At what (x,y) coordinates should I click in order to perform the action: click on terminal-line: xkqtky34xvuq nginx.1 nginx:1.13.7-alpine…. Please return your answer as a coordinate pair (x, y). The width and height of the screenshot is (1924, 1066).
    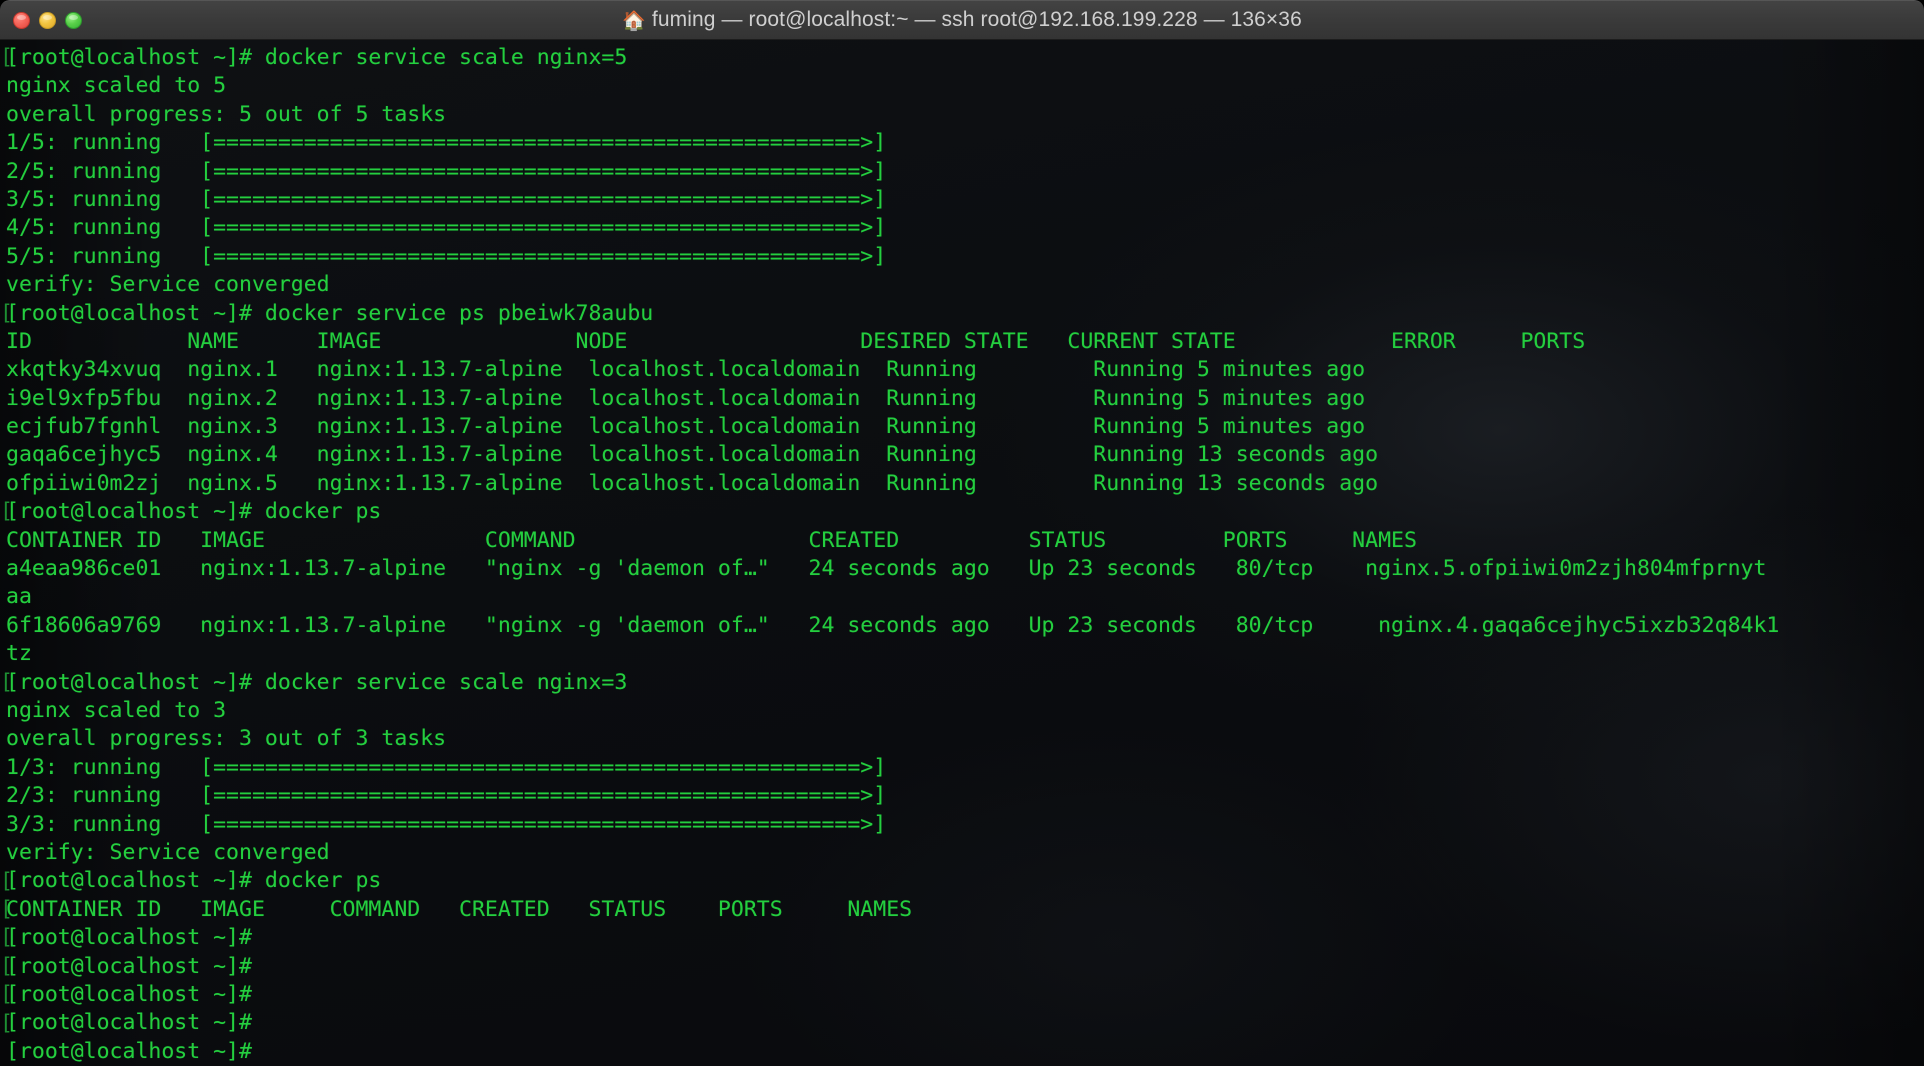
    Looking at the image, I should click on (686, 370).